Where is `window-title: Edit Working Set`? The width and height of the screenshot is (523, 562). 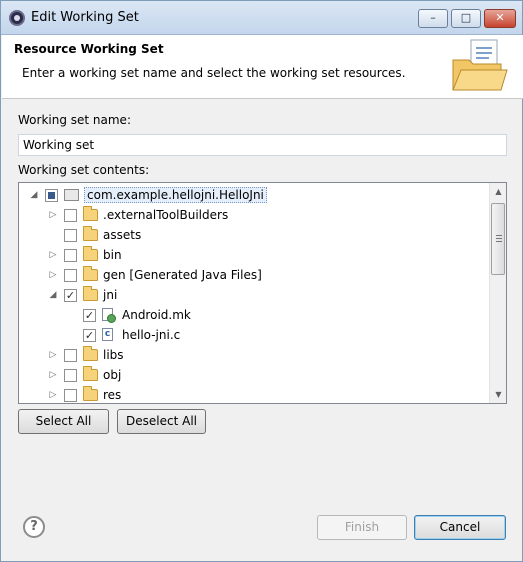 window-title: Edit Working Set is located at coordinates (85, 17).